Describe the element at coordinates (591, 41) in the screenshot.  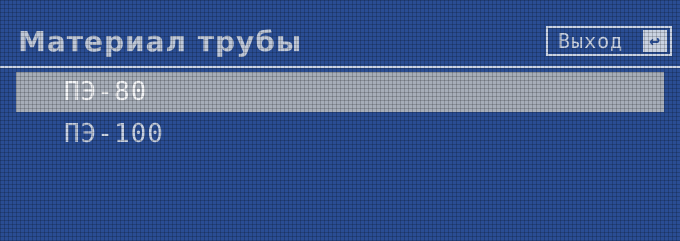
I see `exit-button-label: Выход` at that location.